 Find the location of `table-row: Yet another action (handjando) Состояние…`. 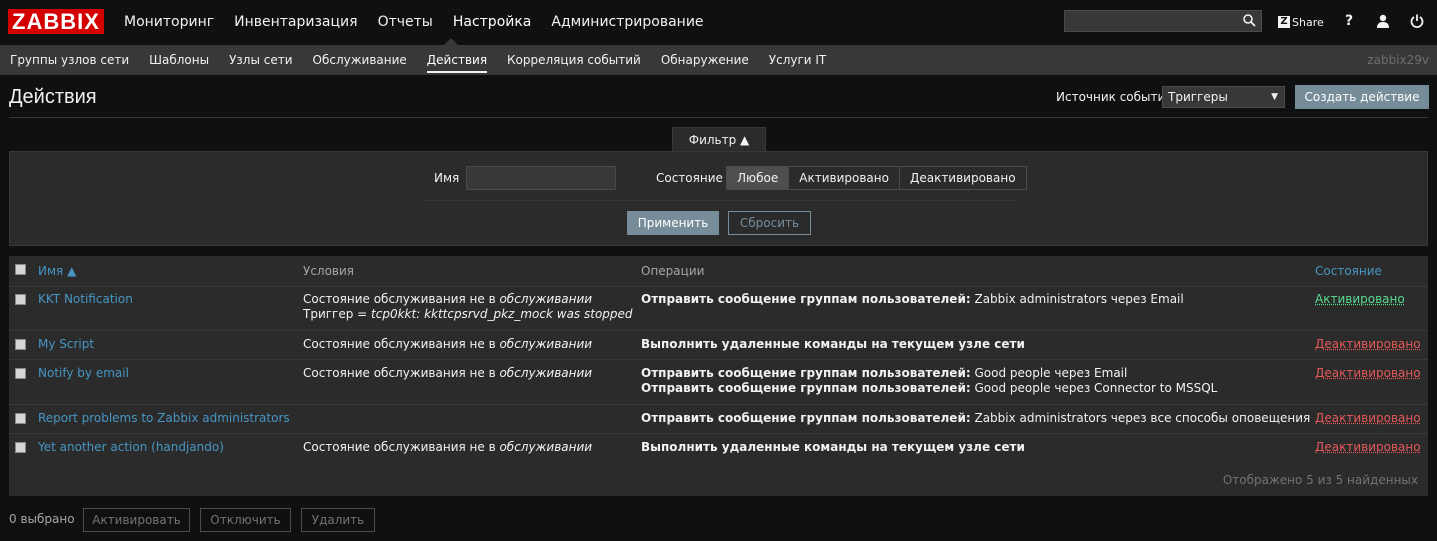

table-row: Yet another action (handjando) Состояние… is located at coordinates (718, 448).